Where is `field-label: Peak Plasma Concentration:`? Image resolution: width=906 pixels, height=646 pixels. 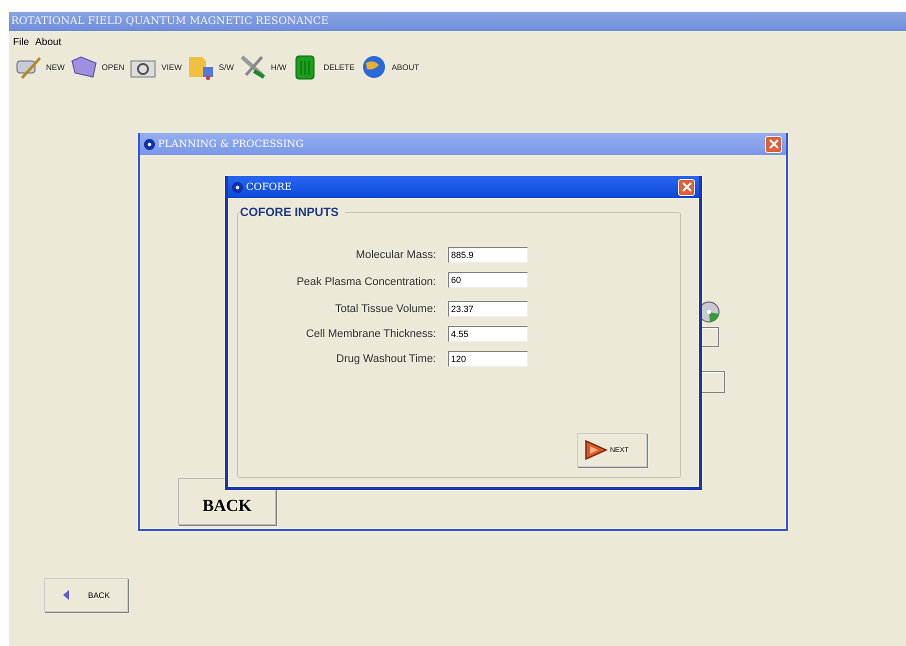 field-label: Peak Plasma Concentration: is located at coordinates (366, 282).